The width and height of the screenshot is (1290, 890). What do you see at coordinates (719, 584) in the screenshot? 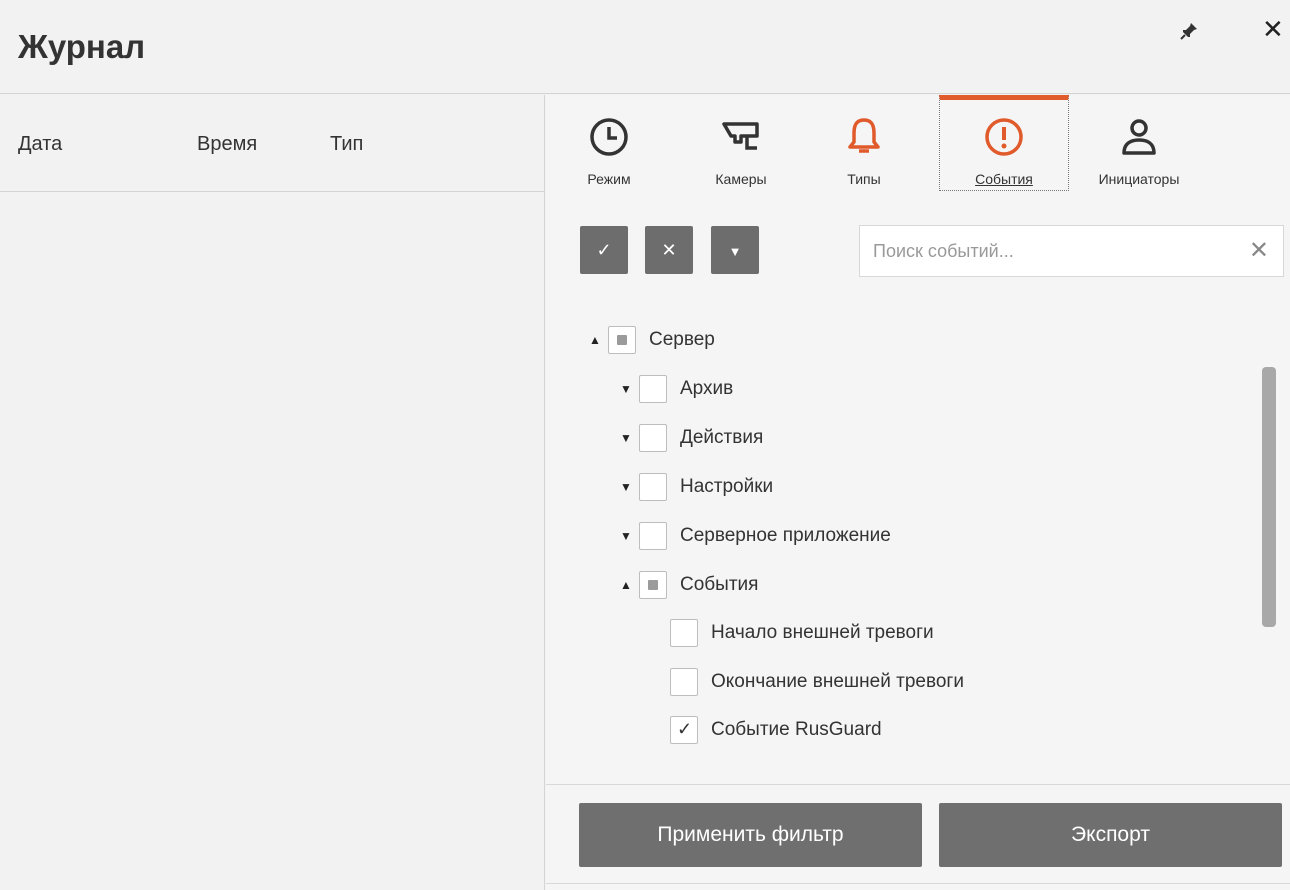
I see `tree-node-label: События` at bounding box center [719, 584].